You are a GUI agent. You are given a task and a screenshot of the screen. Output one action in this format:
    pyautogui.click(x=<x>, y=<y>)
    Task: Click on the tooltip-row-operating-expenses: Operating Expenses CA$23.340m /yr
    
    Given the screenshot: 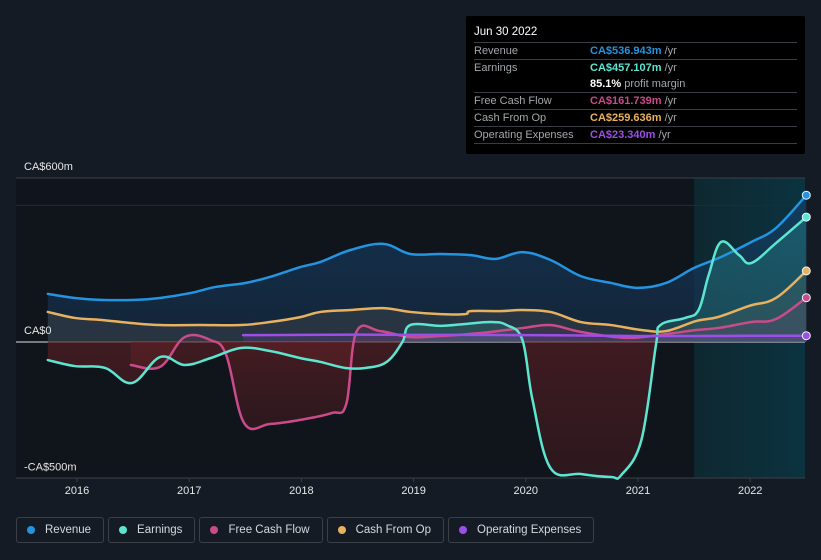 What is the action you would take?
    pyautogui.click(x=635, y=135)
    